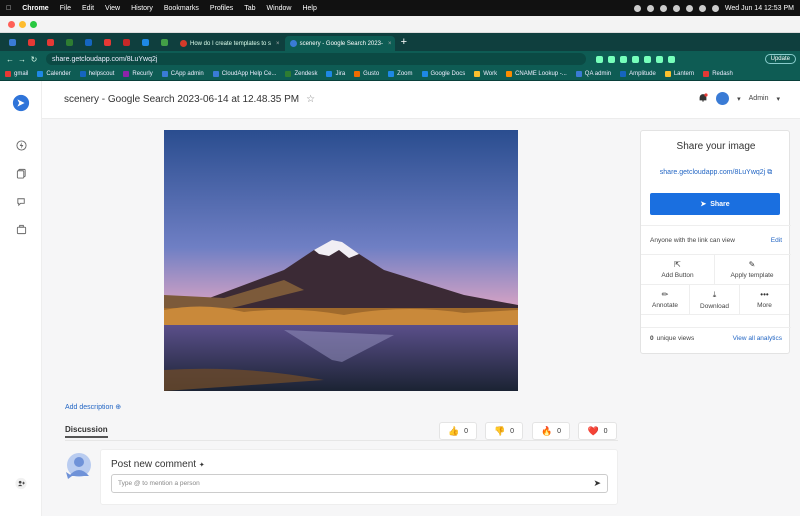 The height and width of the screenshot is (516, 800). What do you see at coordinates (404, 42) in the screenshot?
I see `new-tab-button: +` at bounding box center [404, 42].